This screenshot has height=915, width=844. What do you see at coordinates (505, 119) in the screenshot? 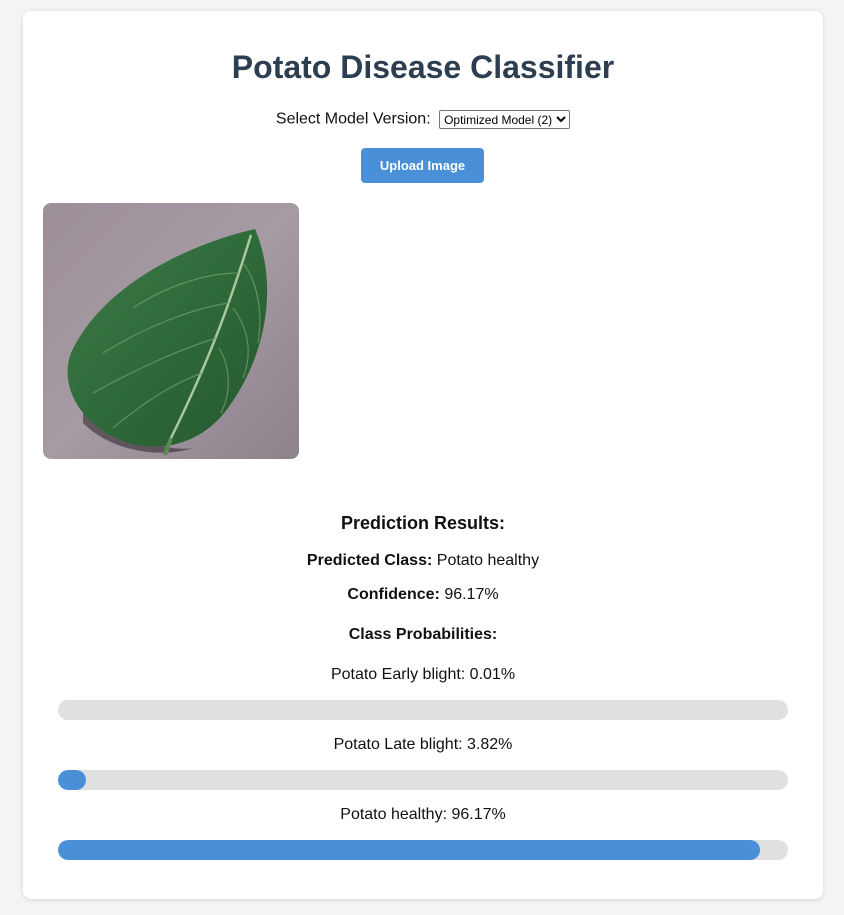
I see `model-version-select: Optimized Model (2)` at bounding box center [505, 119].